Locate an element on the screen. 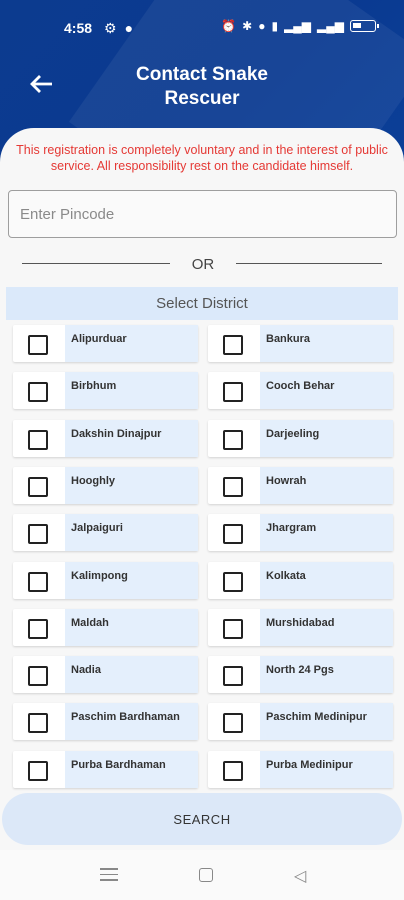 The image size is (404, 900). volte-icon: ▮ is located at coordinates (275, 26).